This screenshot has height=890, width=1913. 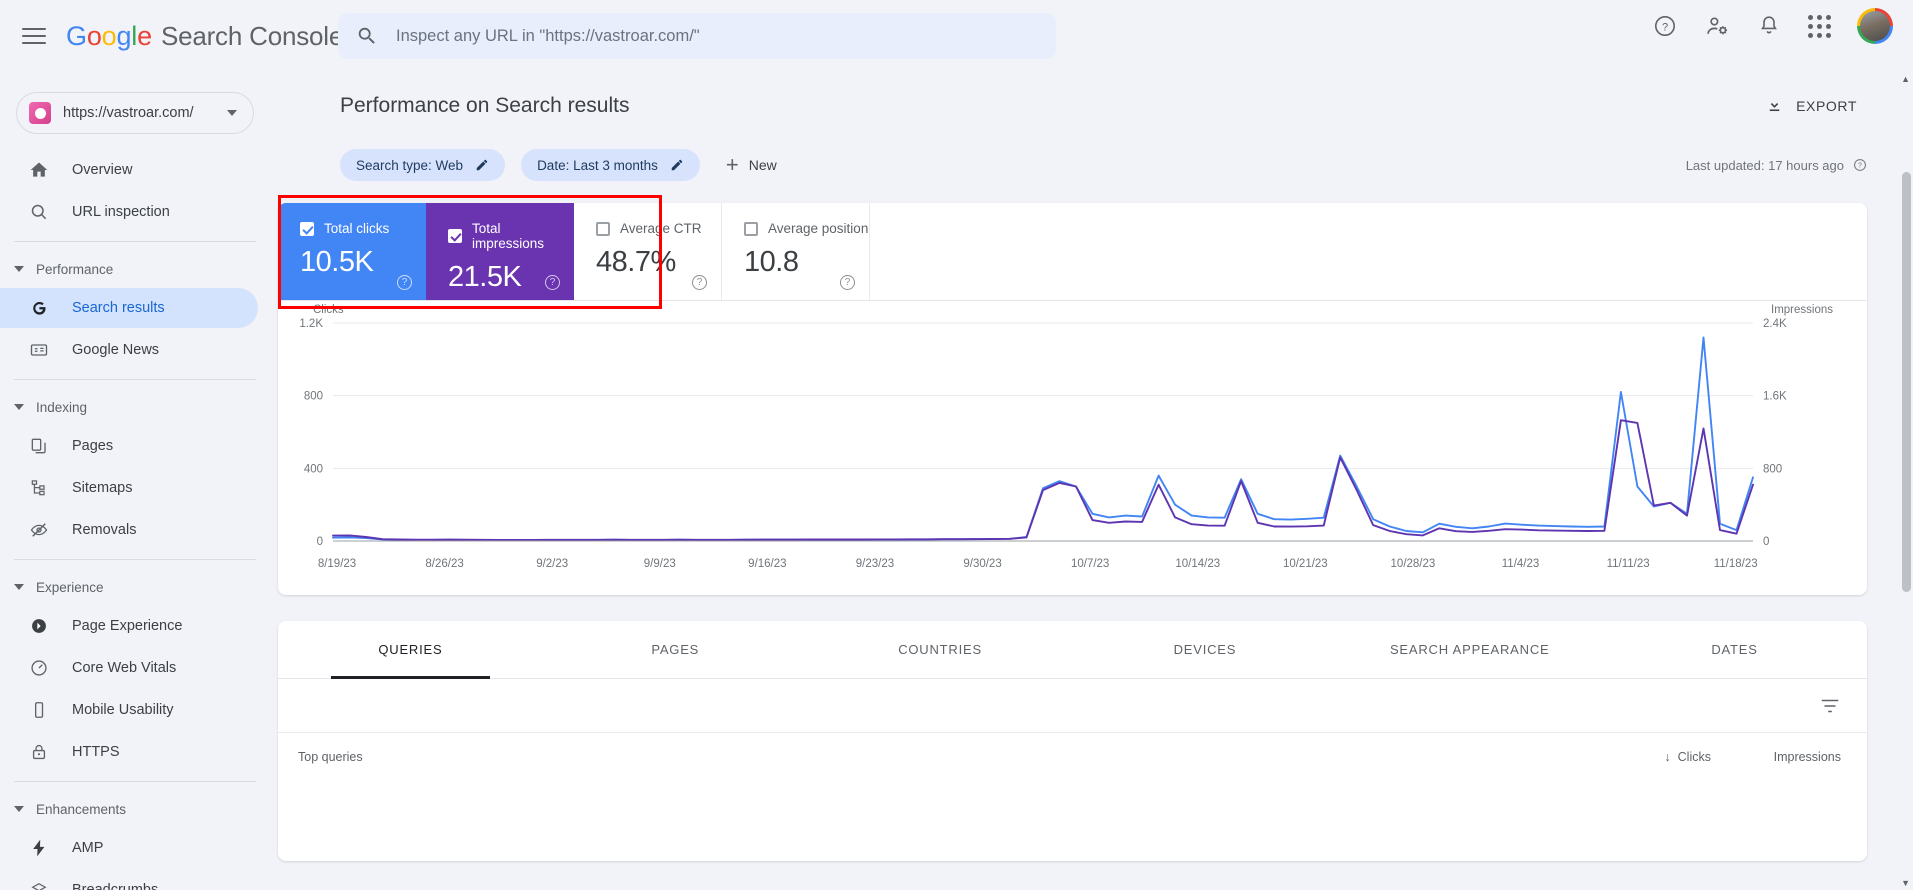 What do you see at coordinates (661, 228) in the screenshot?
I see `metric-label: Average CTR` at bounding box center [661, 228].